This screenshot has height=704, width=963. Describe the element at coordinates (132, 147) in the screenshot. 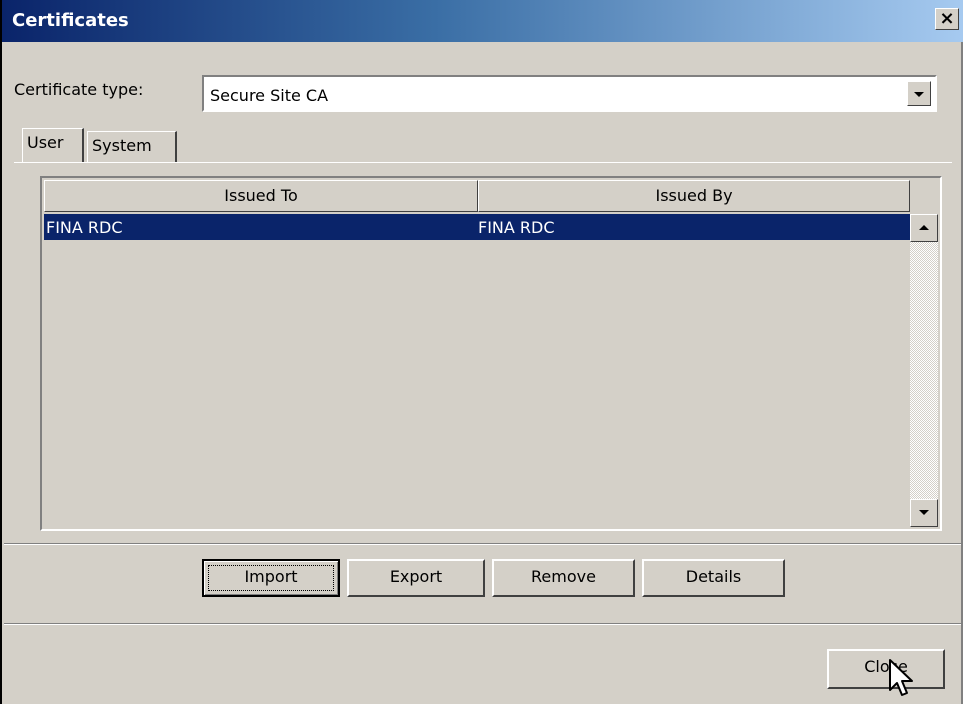

I see `tab-system: System` at that location.